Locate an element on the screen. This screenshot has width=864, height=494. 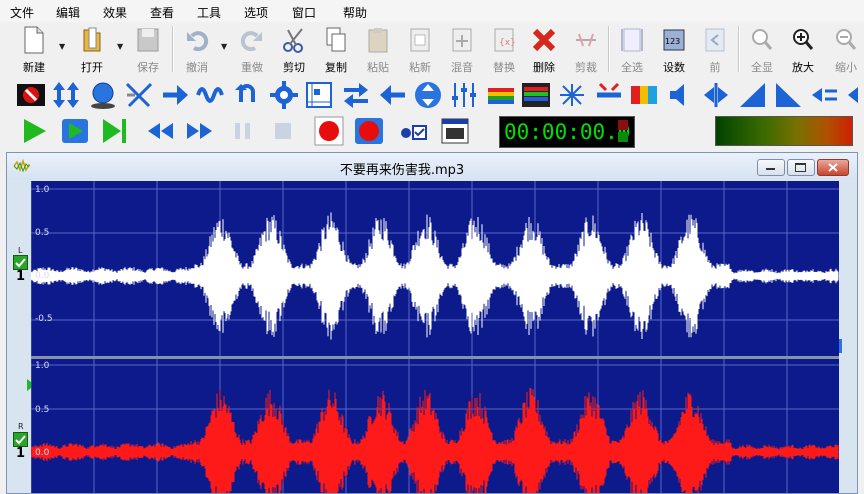
zoom-in-button: 放大 is located at coordinates (803, 49).